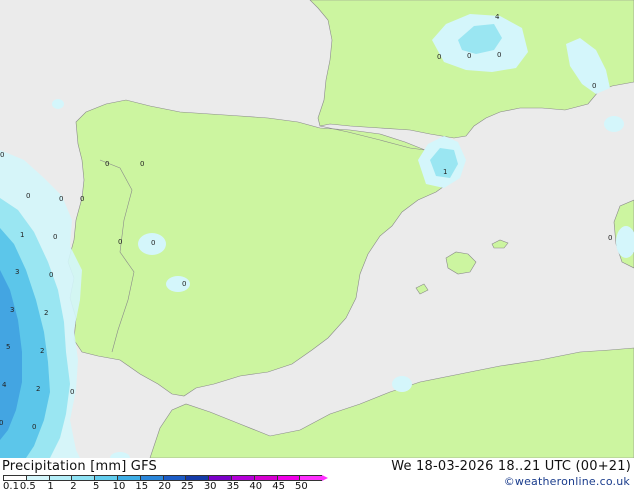 The width and height of the screenshot is (634, 492). What do you see at coordinates (8, 347) in the screenshot?
I see `point-value: 5` at bounding box center [8, 347].